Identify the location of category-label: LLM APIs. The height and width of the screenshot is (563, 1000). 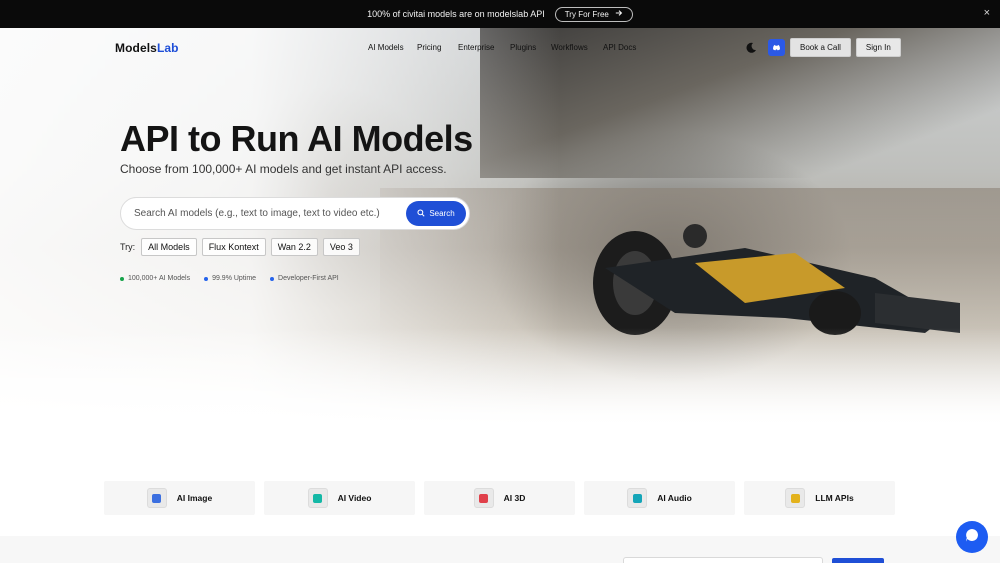
(834, 498).